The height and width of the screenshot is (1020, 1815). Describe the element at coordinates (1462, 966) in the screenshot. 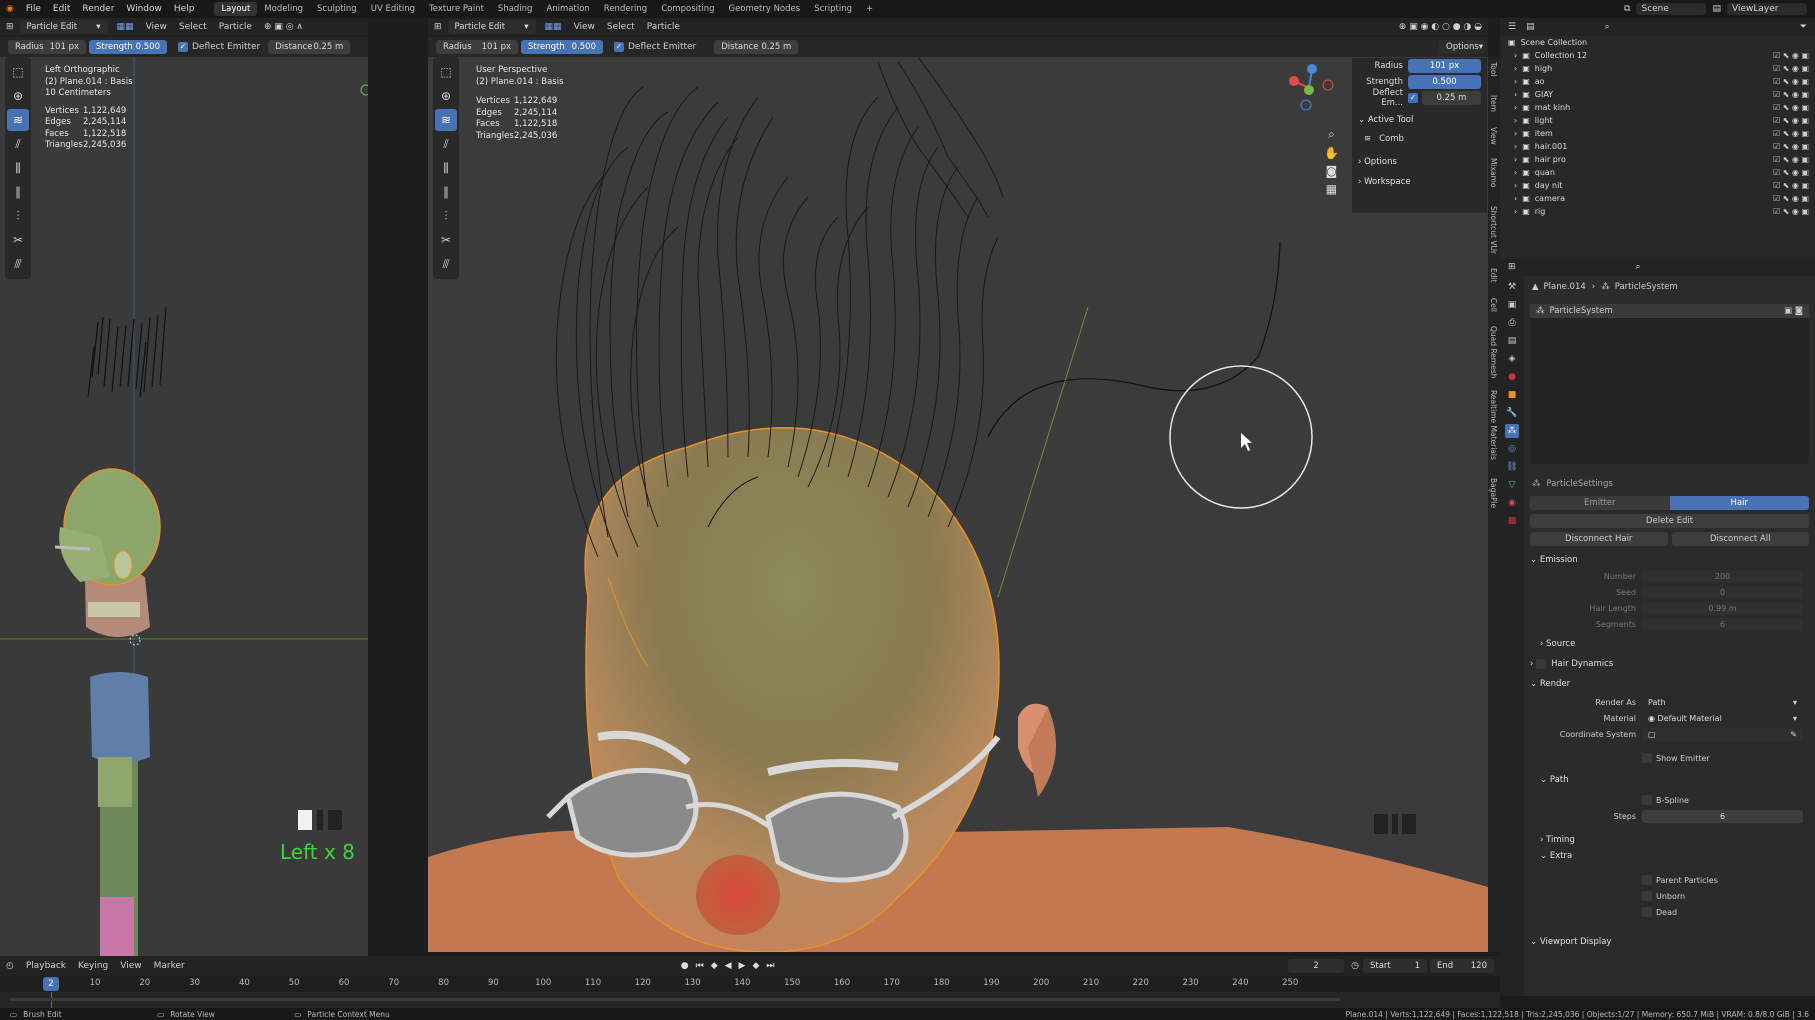

I see `end-frame-field: End 120` at that location.